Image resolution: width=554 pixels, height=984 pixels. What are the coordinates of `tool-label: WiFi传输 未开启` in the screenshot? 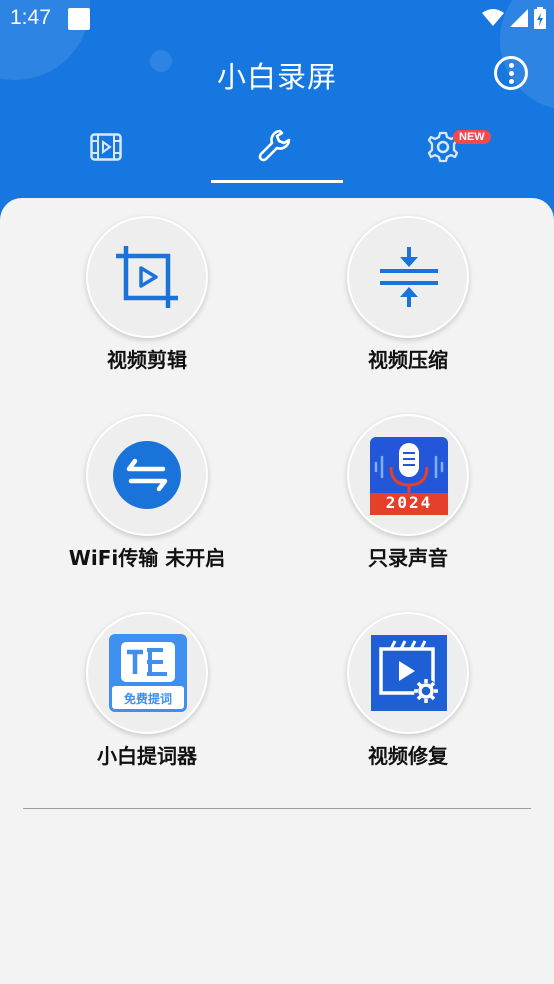 It's located at (147, 558).